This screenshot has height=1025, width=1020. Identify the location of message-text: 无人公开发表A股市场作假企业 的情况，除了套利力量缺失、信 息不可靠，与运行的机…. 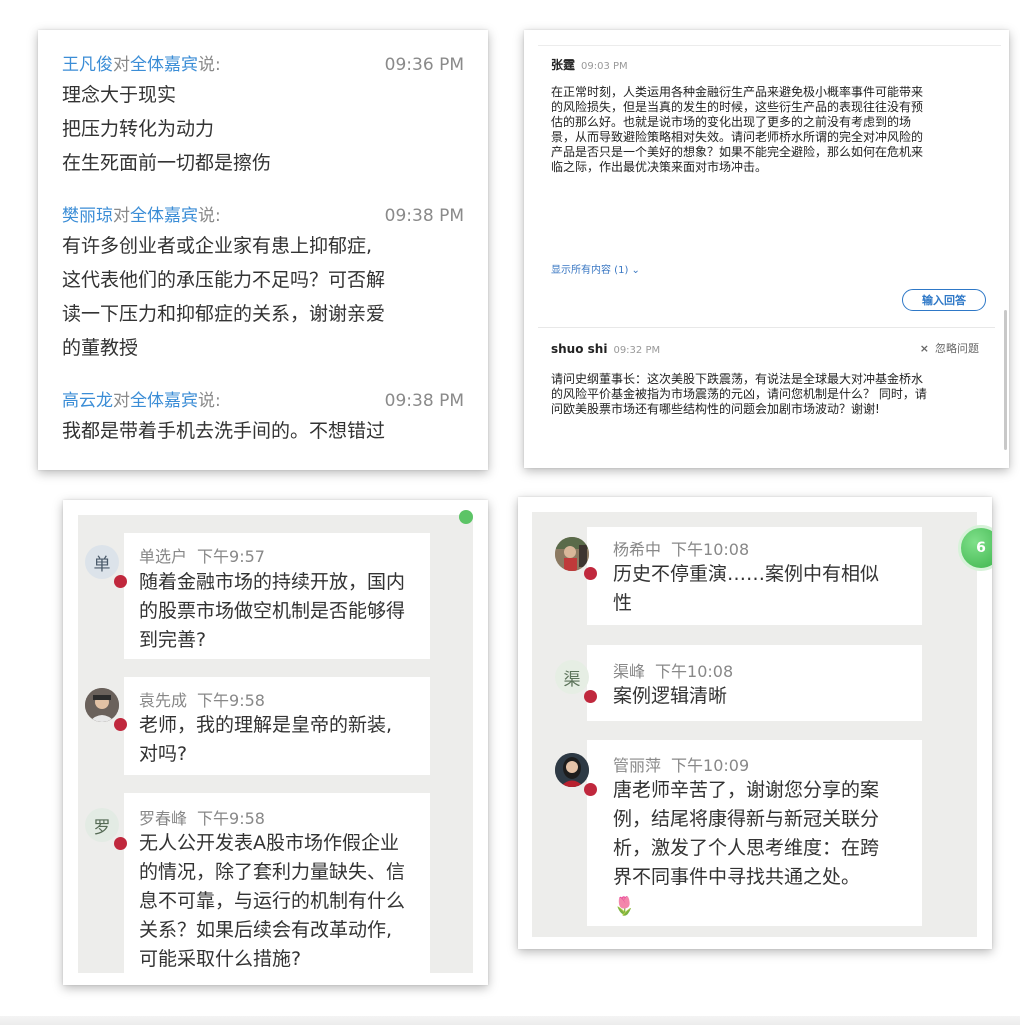
(272, 901).